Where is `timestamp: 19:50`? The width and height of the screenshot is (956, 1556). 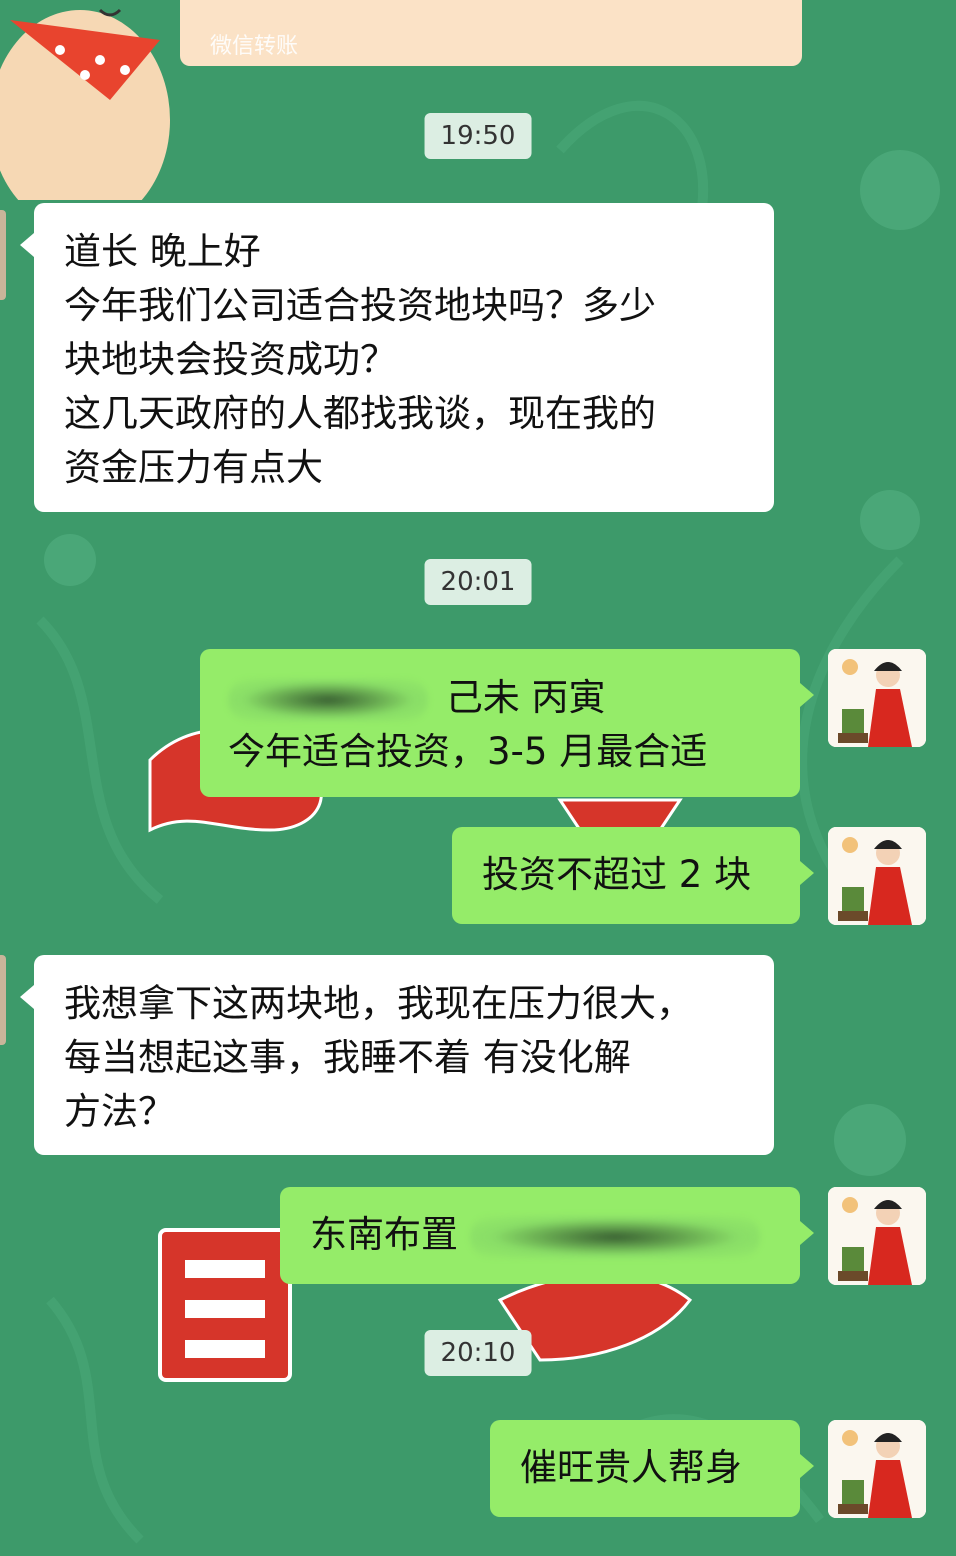 timestamp: 19:50 is located at coordinates (478, 136).